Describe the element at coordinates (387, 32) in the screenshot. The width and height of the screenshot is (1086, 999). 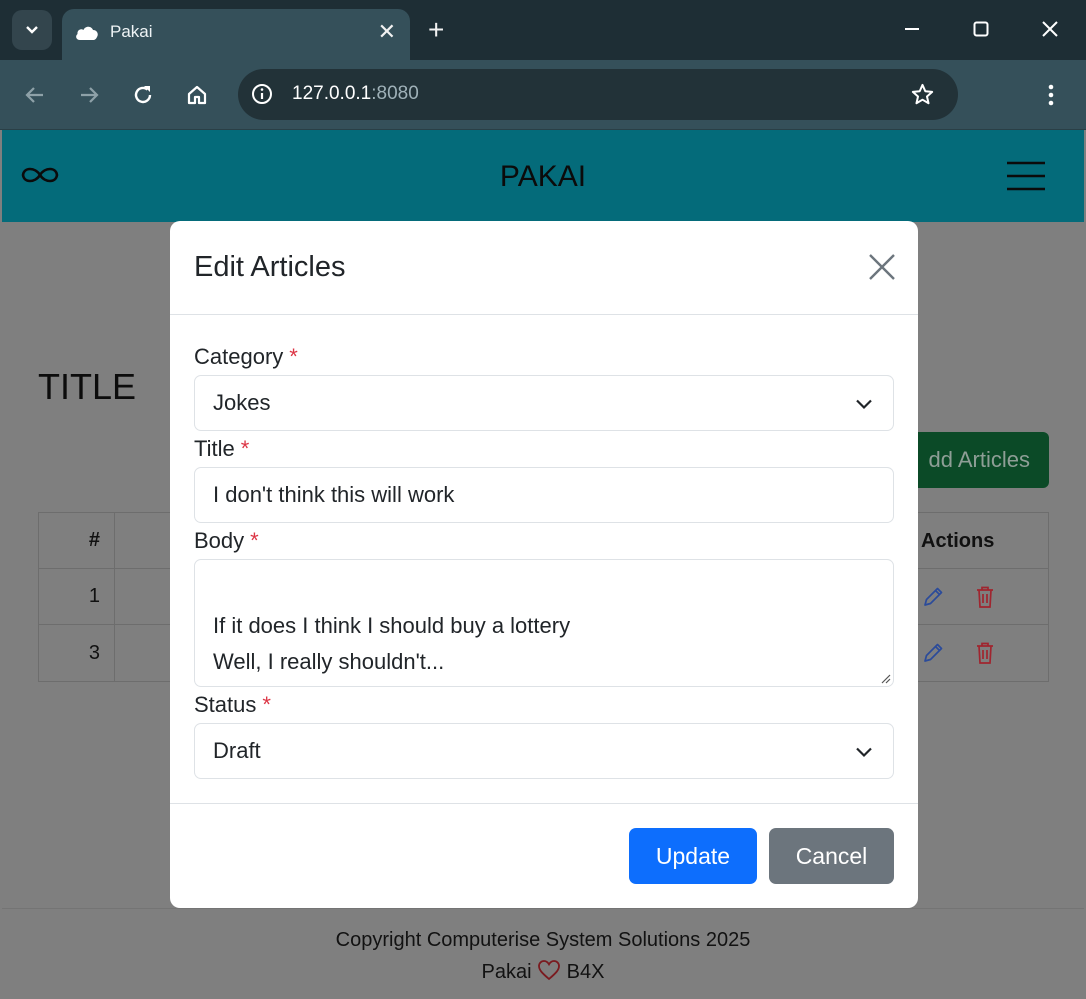
I see `tab-close-icon: ✕` at that location.